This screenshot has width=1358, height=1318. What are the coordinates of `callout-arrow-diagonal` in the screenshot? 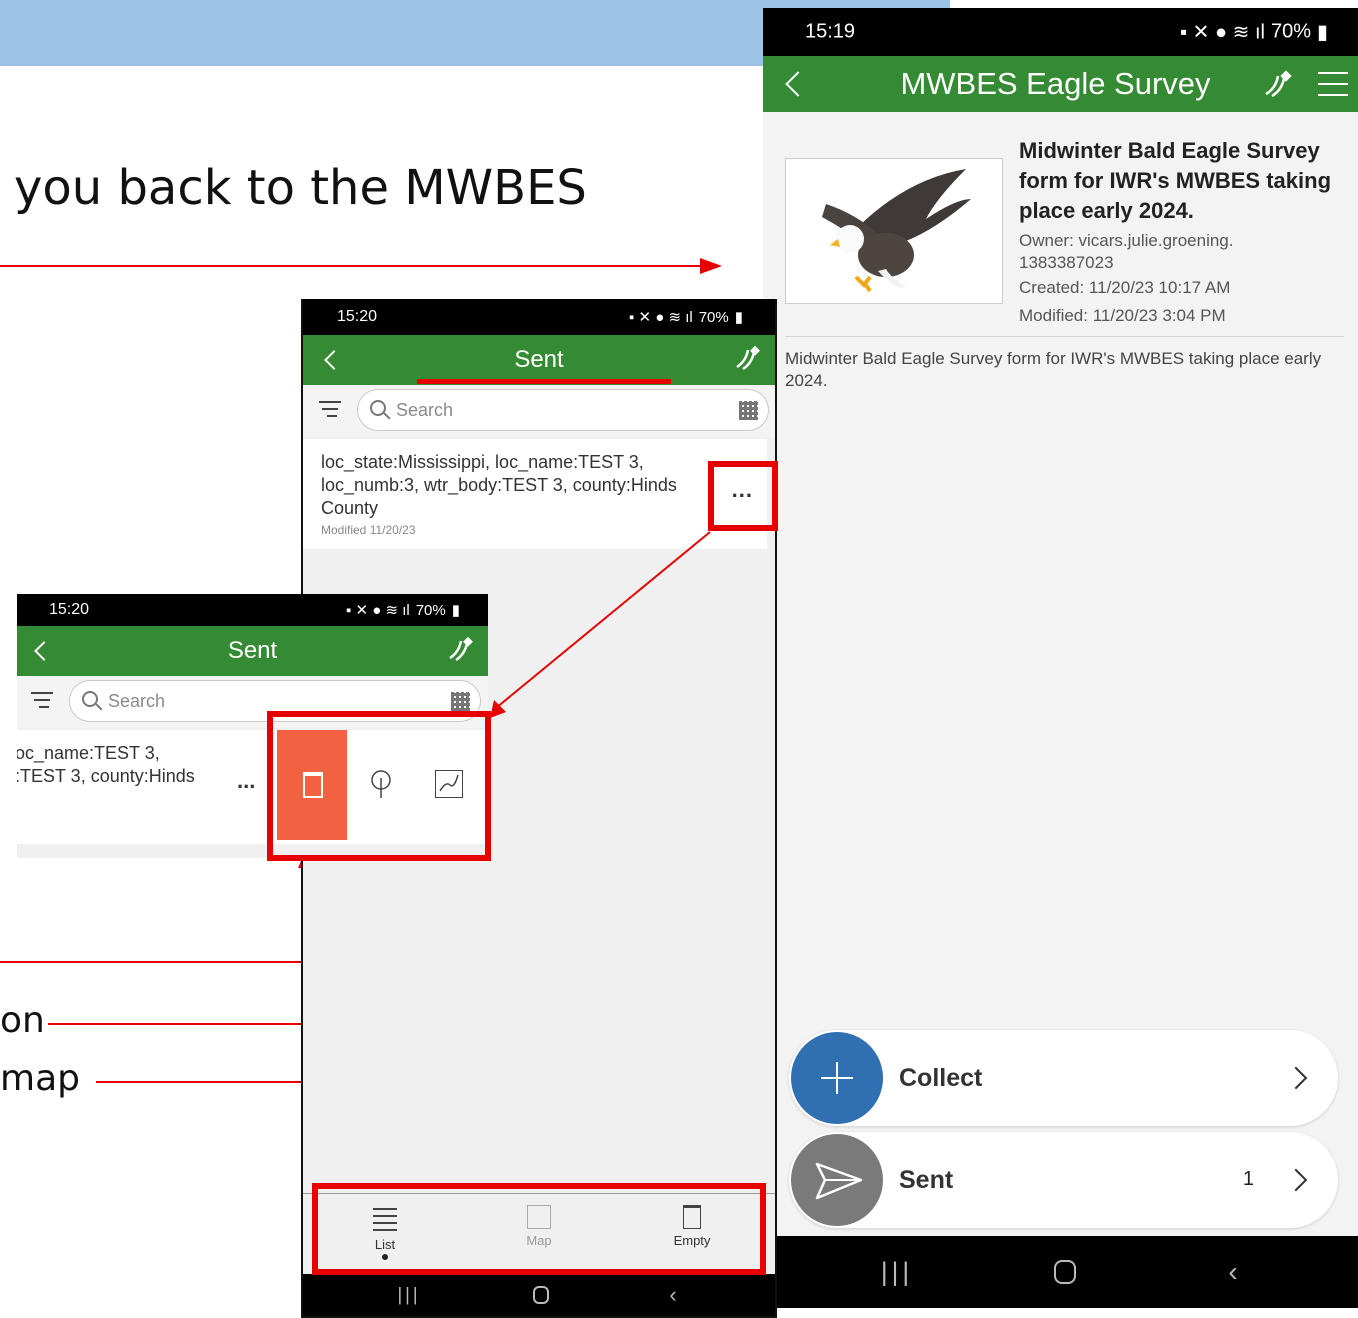 It's located at (600, 624).